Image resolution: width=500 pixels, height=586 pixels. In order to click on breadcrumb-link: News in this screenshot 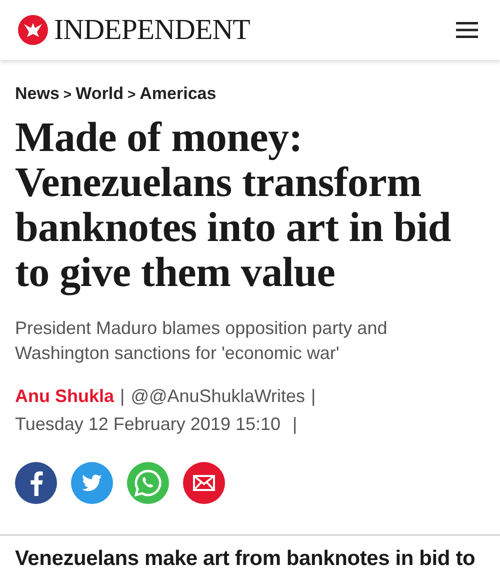, I will do `click(37, 94)`.